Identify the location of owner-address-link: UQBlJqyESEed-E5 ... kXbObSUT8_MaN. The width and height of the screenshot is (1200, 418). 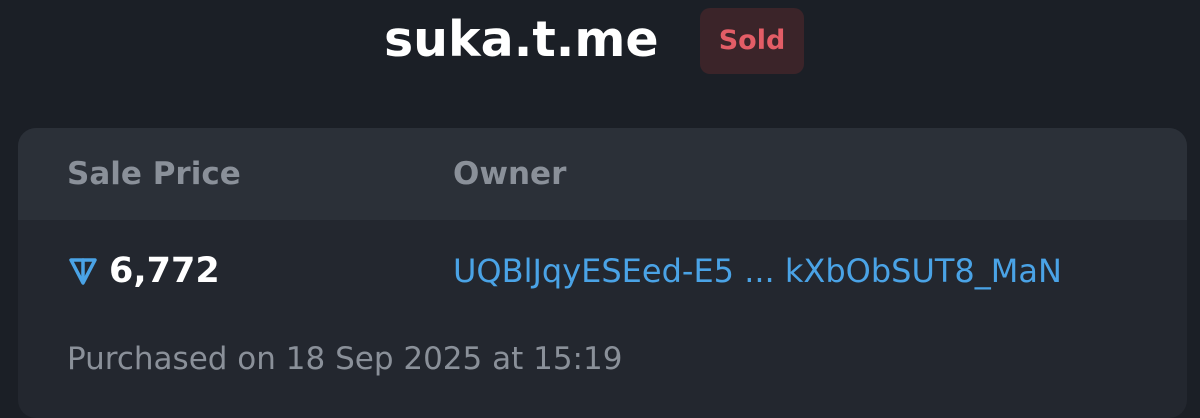
(757, 271).